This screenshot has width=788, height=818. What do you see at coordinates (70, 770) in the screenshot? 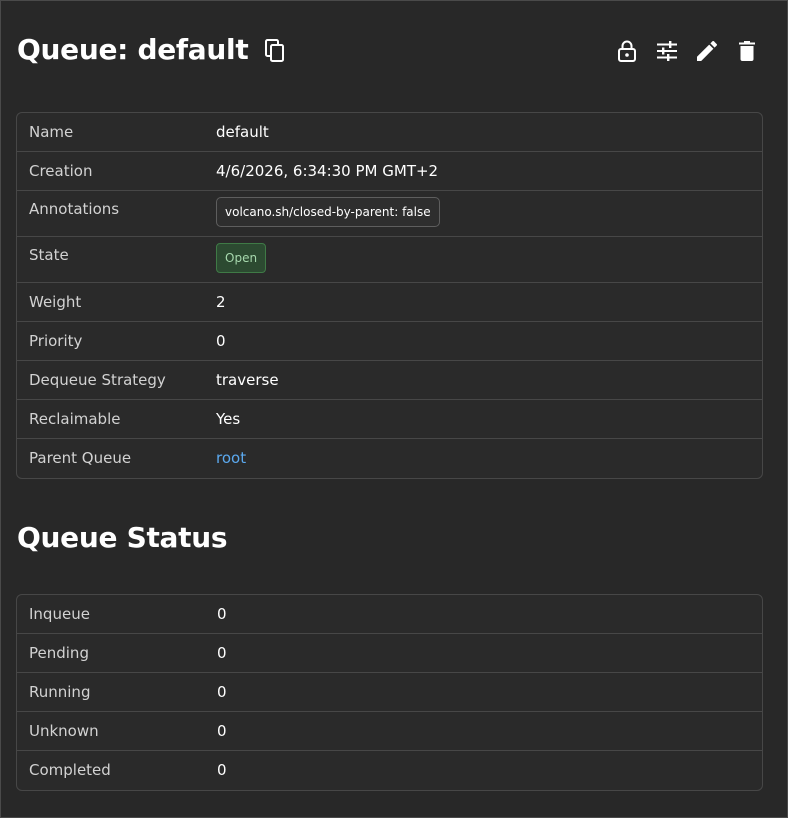
I see `row-label-completed: Completed` at bounding box center [70, 770].